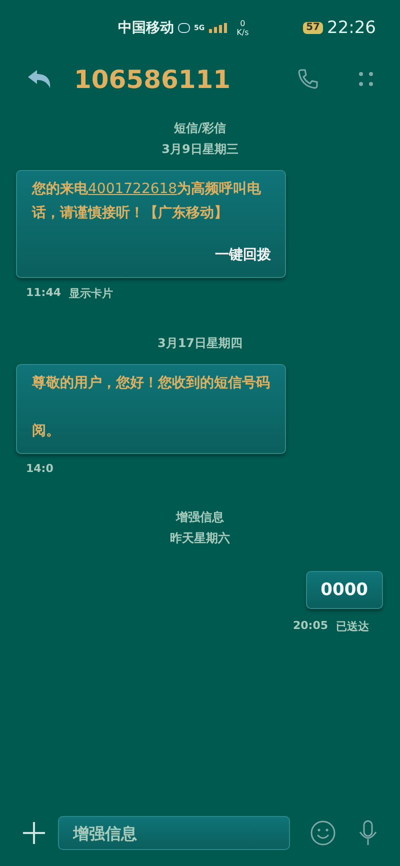 This screenshot has height=866, width=400. Describe the element at coordinates (46, 431) in the screenshot. I see `message-text: 阅。` at that location.